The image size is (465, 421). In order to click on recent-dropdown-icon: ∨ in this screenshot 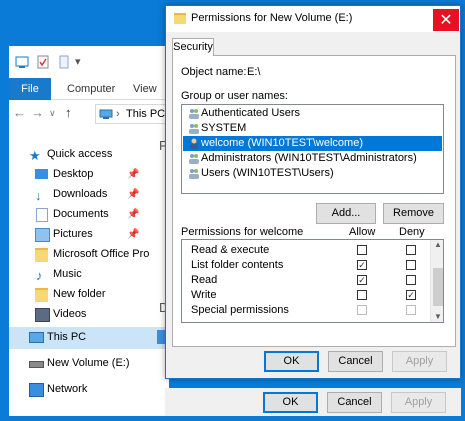, I will do `click(52, 113)`.